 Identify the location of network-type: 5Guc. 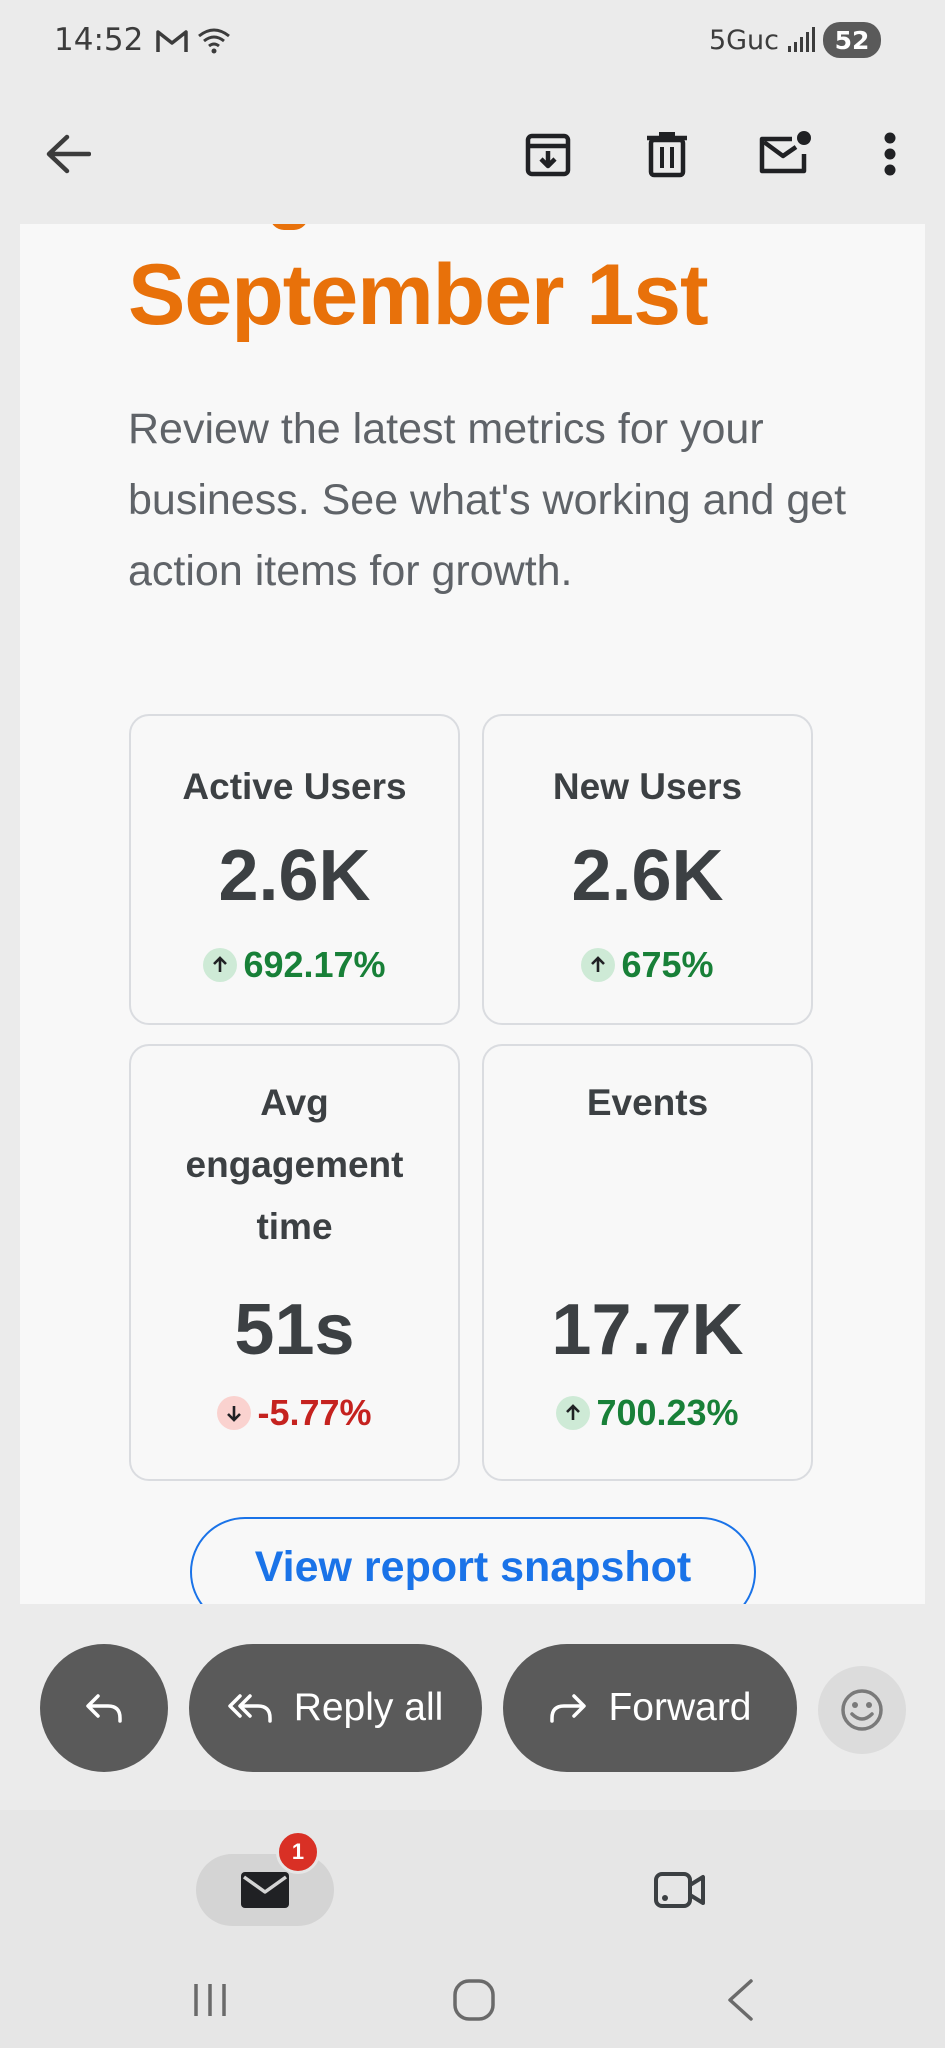
(743, 40).